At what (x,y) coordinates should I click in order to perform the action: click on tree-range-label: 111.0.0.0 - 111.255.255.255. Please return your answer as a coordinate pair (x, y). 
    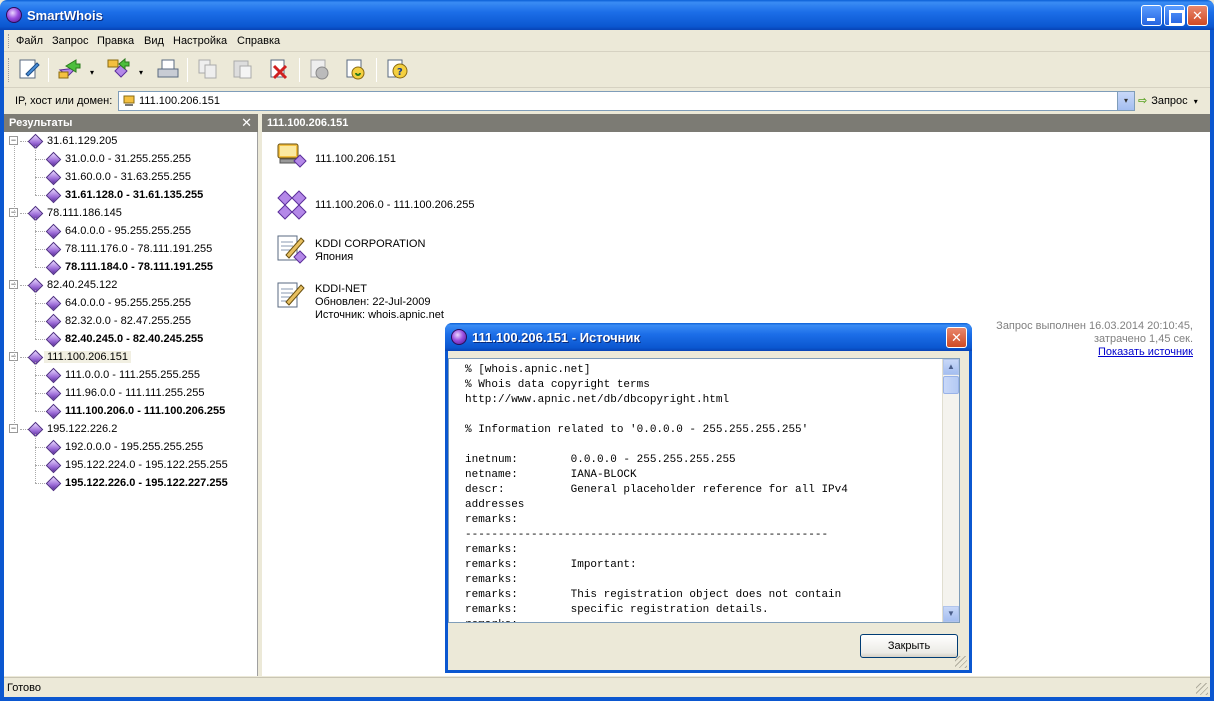
    Looking at the image, I should click on (132, 375).